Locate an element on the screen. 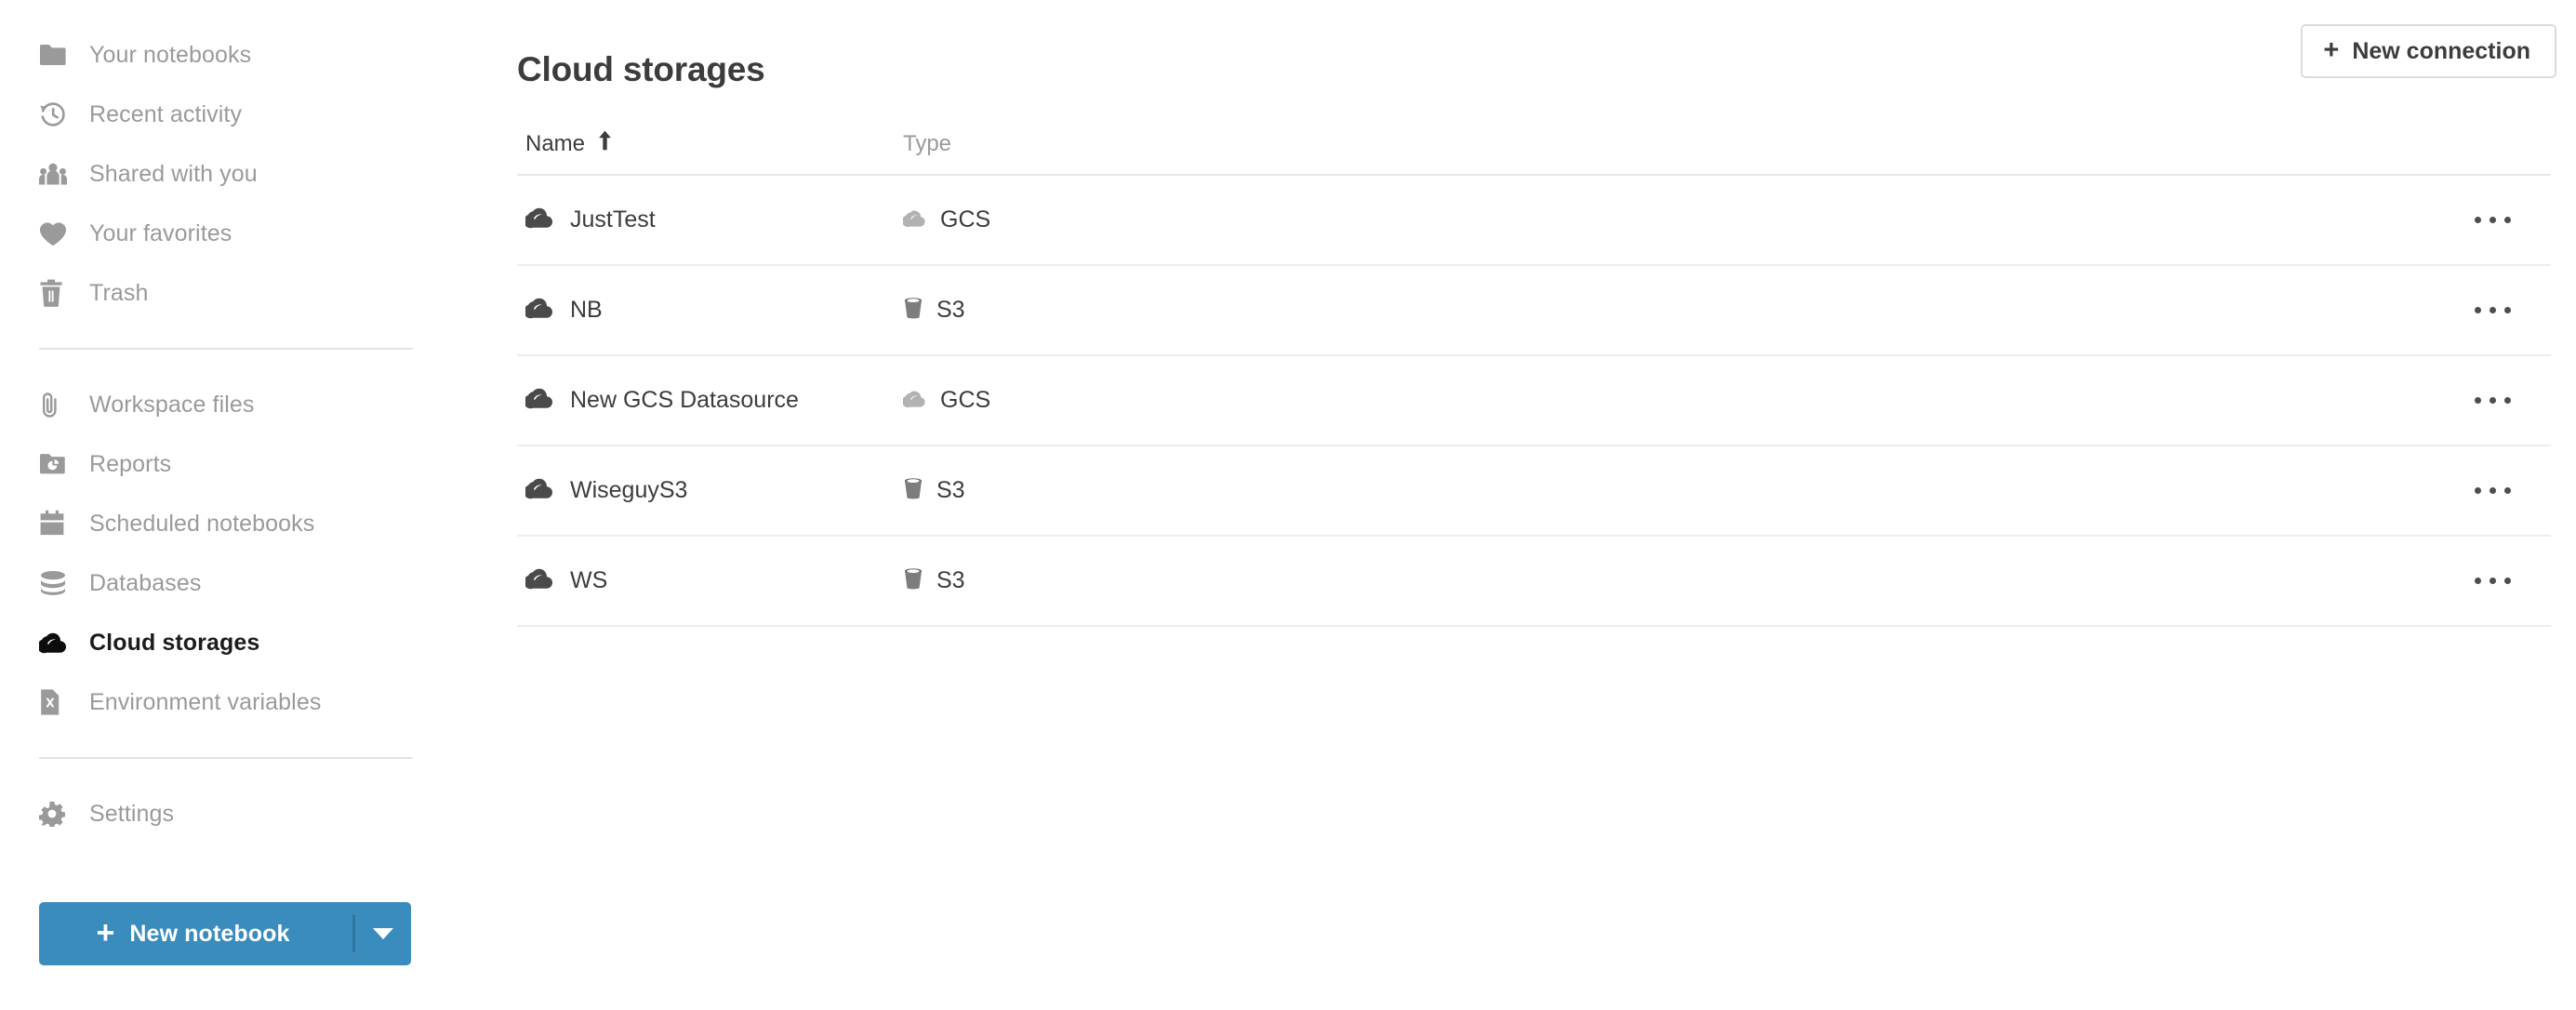  cell-actions is located at coordinates (2495, 310).